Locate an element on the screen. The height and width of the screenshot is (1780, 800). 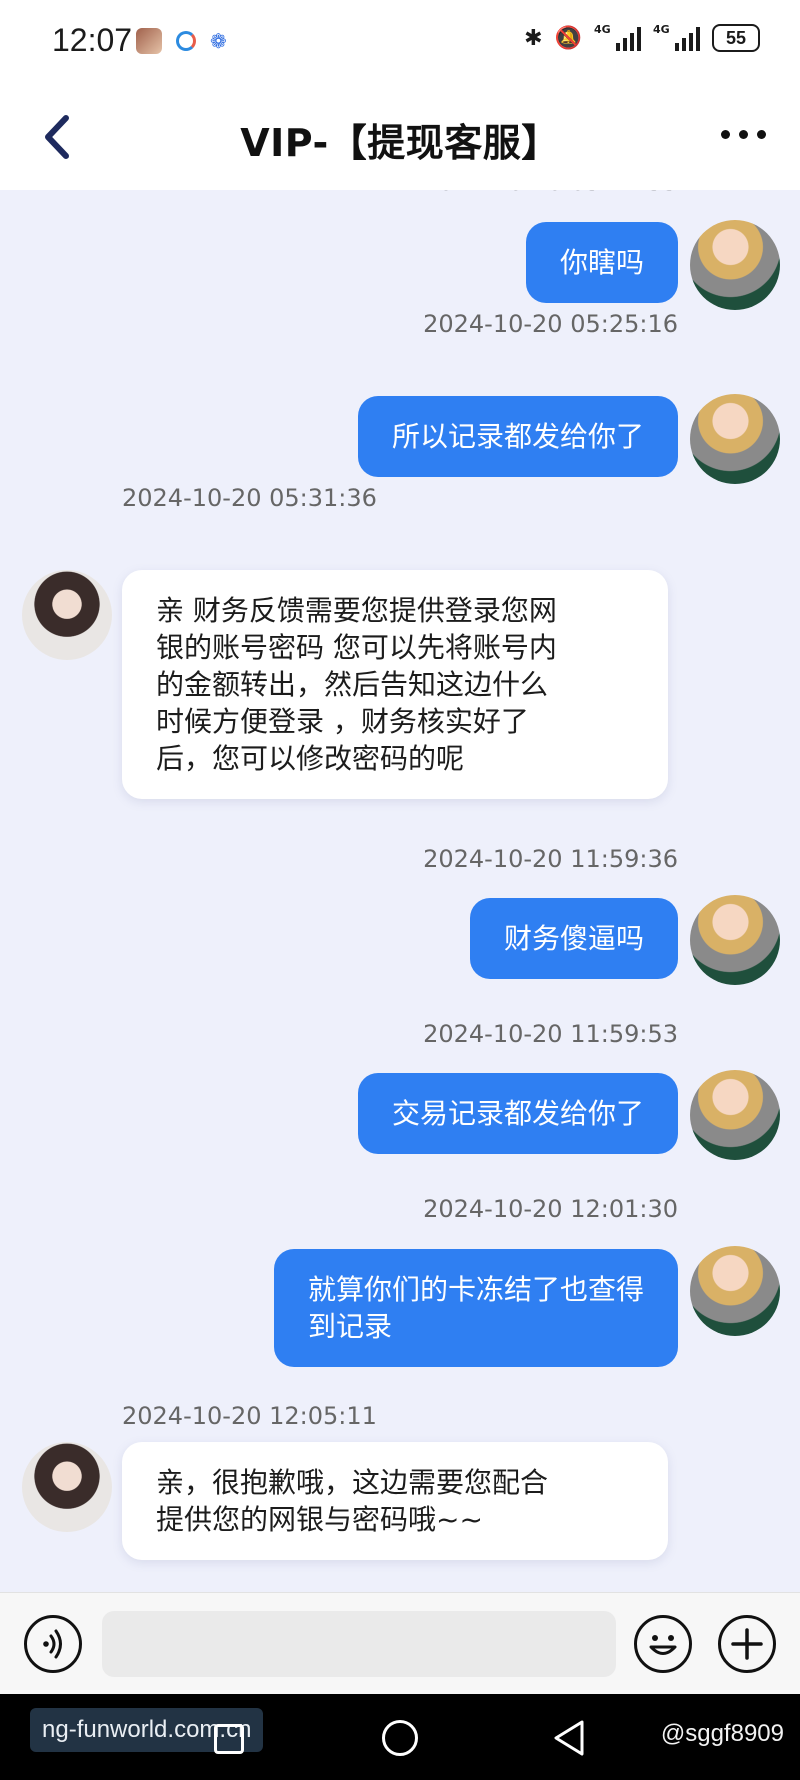
system-nav-bar: ng-funworld.com.cn @sggf8909 is located at coordinates (400, 1737).